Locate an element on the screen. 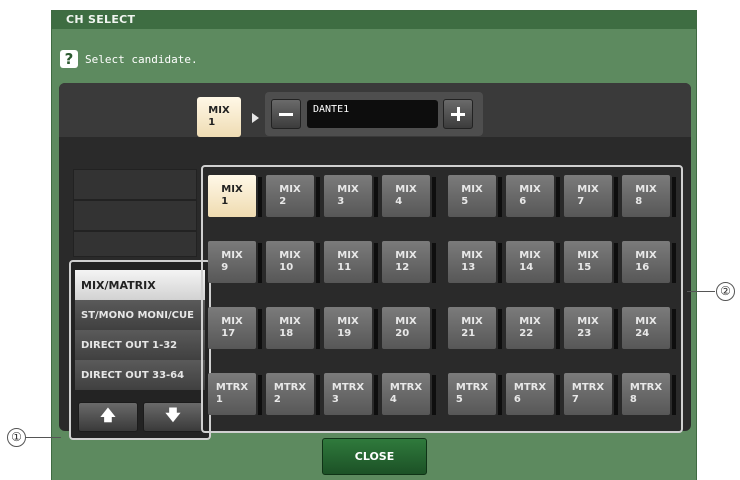 The height and width of the screenshot is (480, 740). channel-key-mix-13: MIX 13 is located at coordinates (475, 262).